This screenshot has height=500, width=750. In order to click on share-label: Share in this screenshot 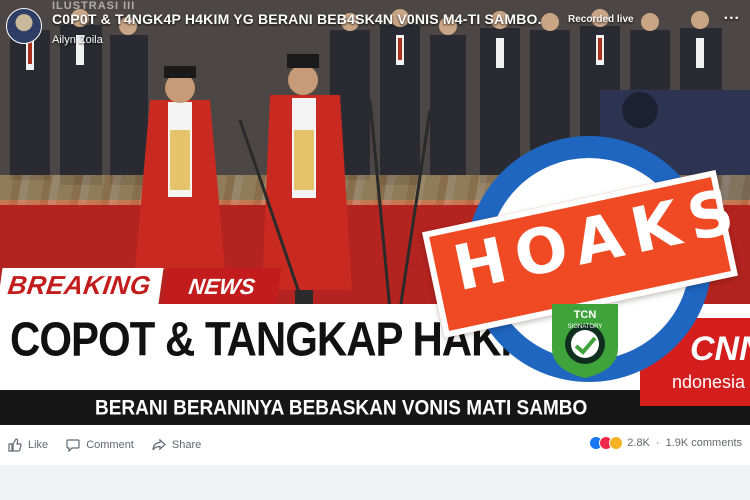, I will do `click(186, 445)`.